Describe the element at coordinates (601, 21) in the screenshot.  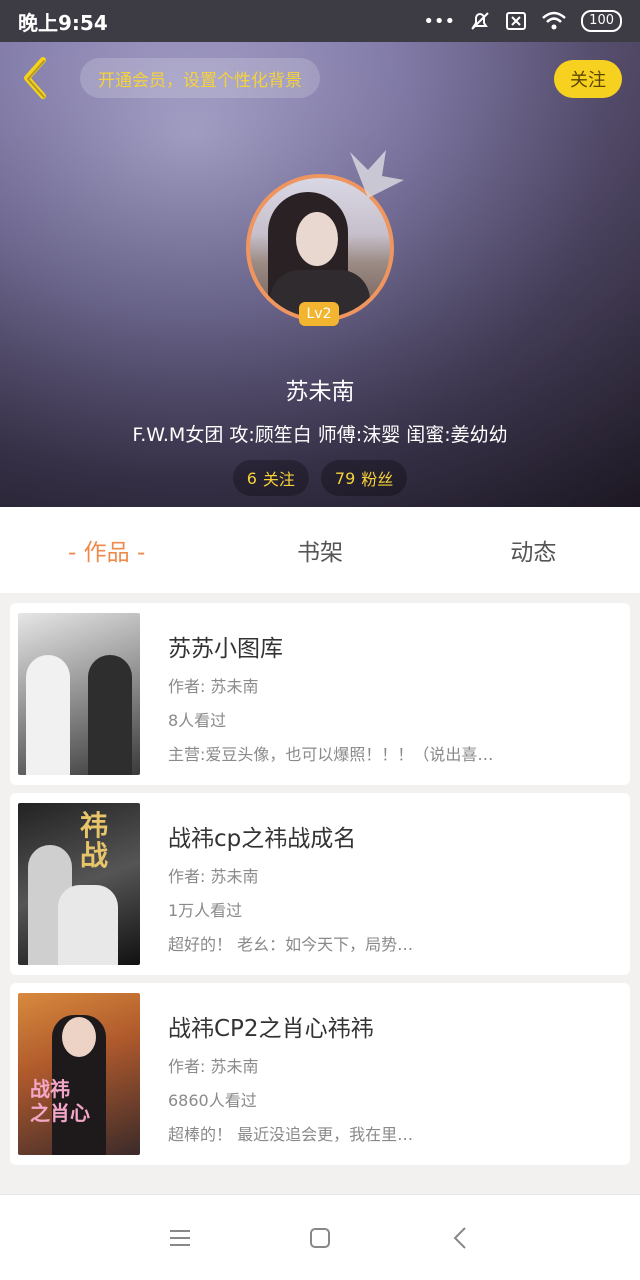
I see `battery-icon: 100` at that location.